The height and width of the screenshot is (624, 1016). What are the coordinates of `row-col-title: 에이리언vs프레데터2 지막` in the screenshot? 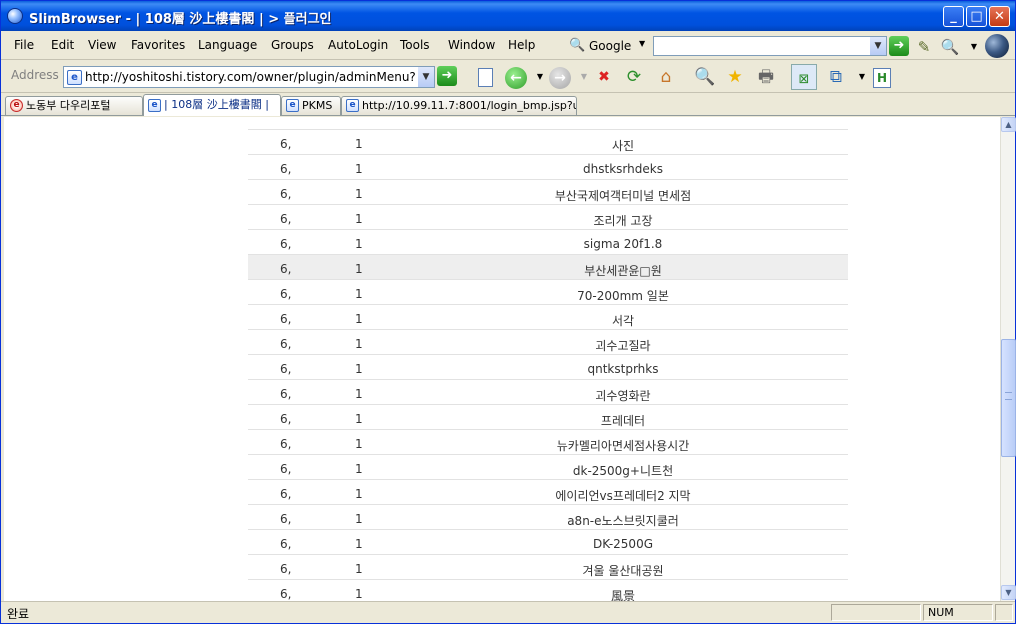 It's located at (623, 496).